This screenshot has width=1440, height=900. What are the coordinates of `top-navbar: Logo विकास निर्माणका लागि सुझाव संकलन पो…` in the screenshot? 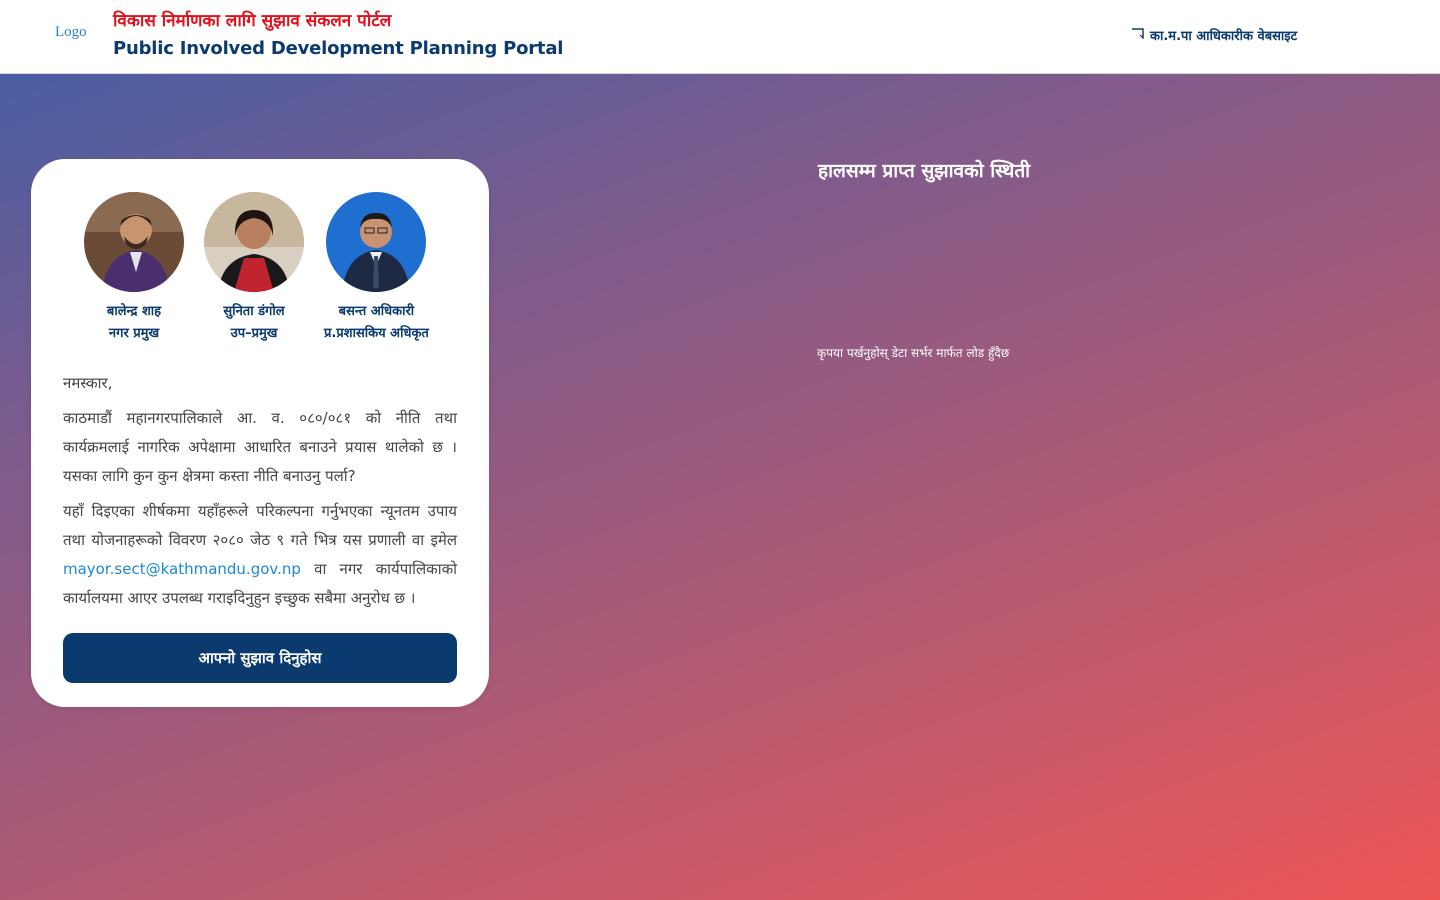 It's located at (720, 37).